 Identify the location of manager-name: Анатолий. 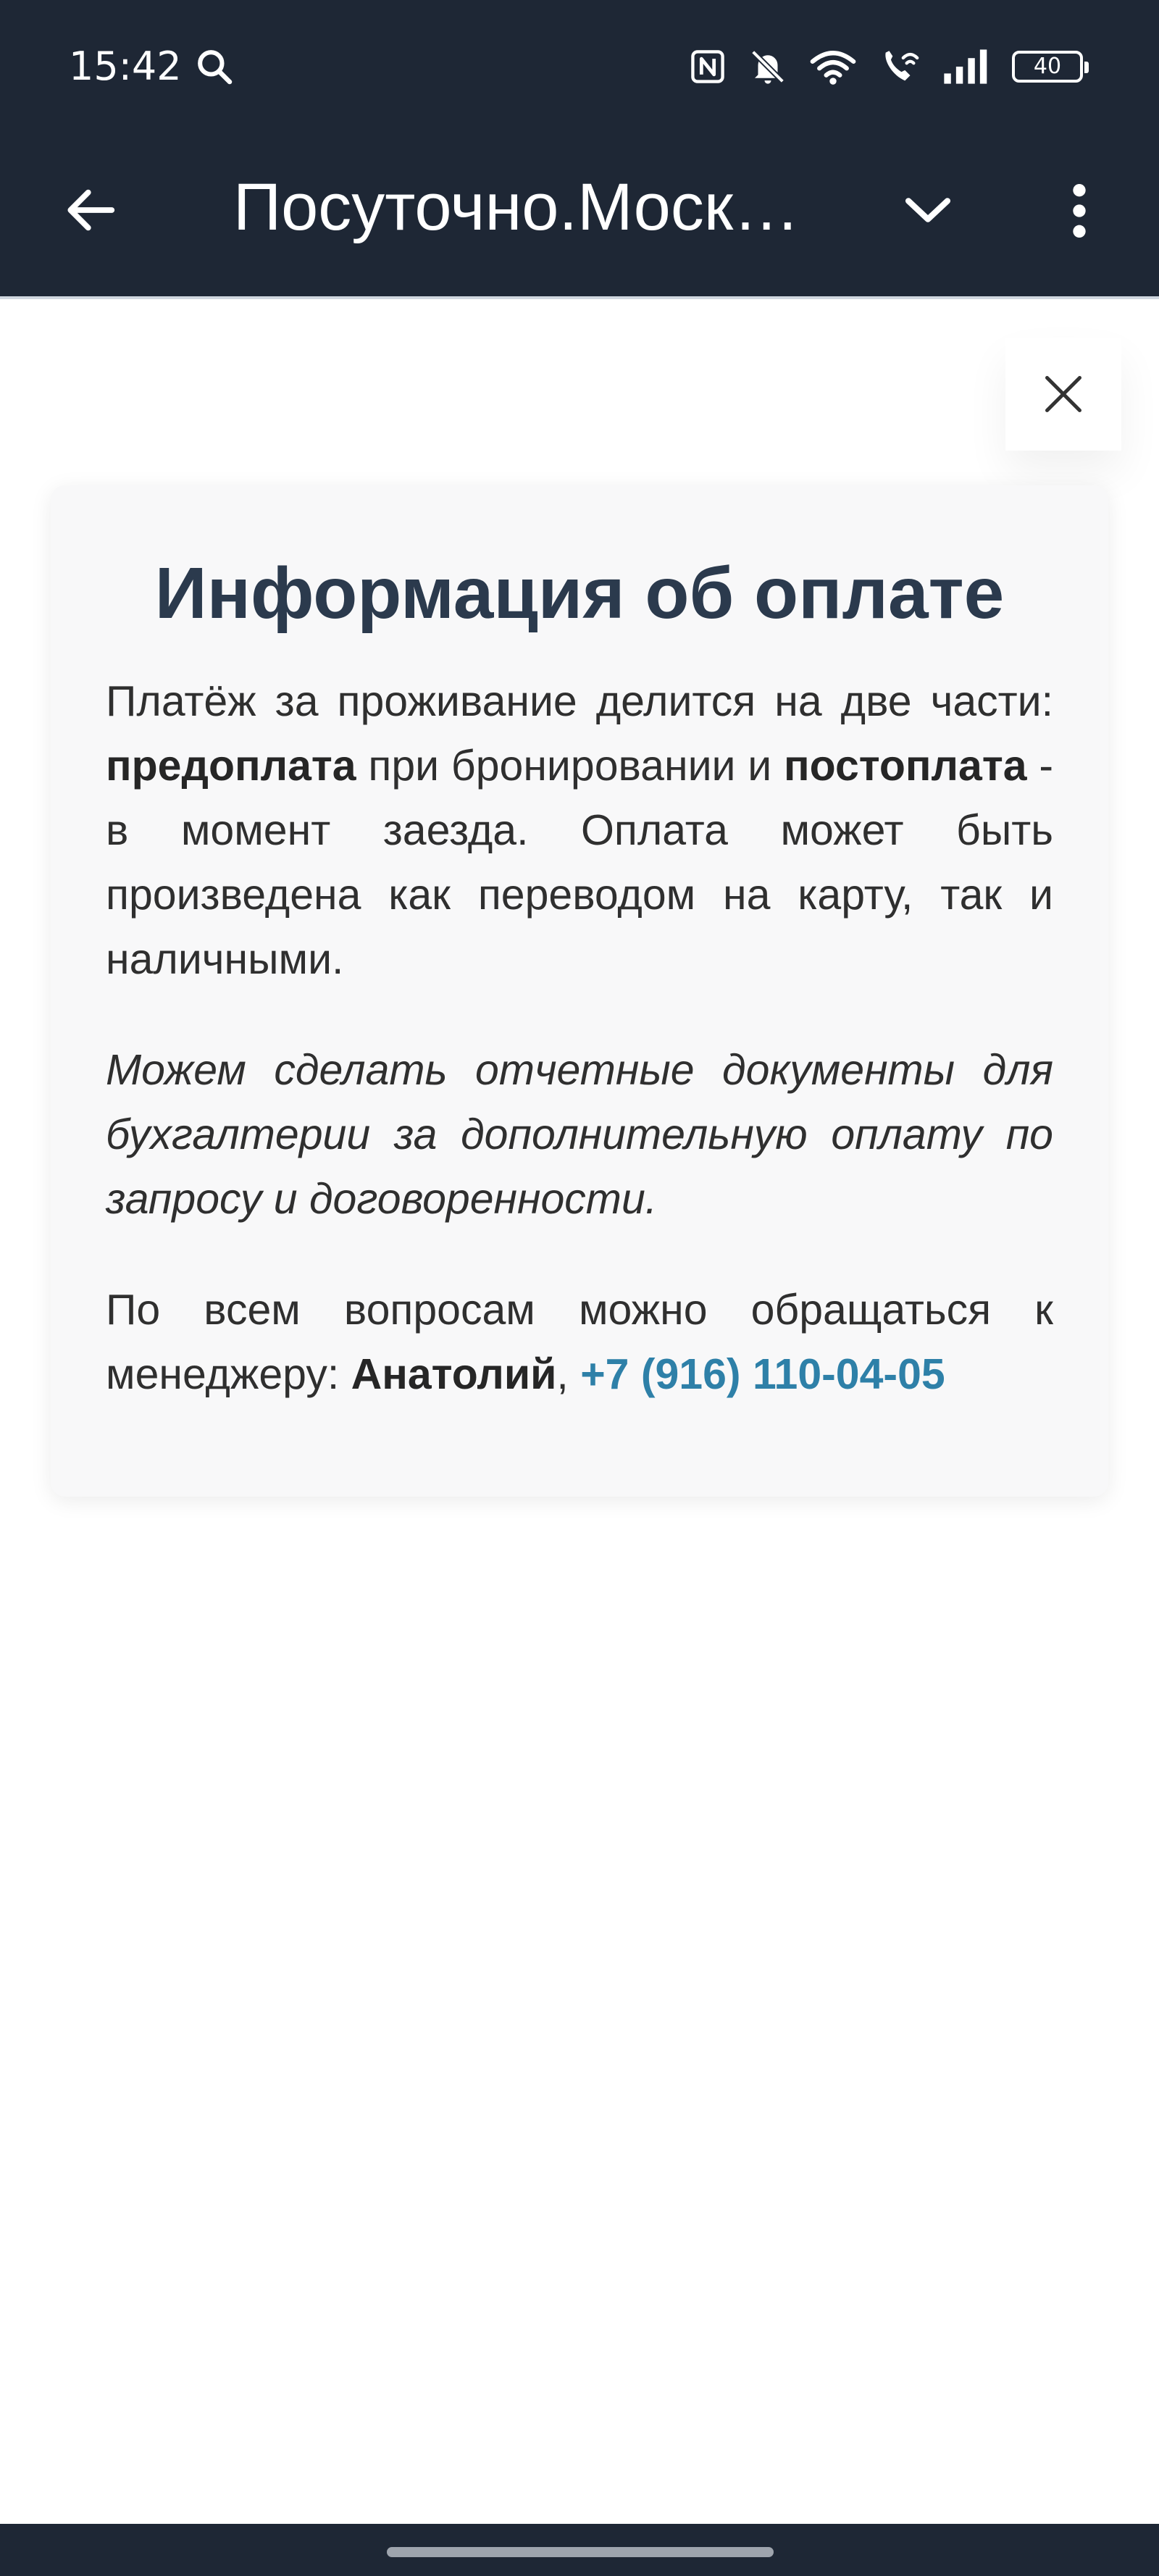
(454, 1374).